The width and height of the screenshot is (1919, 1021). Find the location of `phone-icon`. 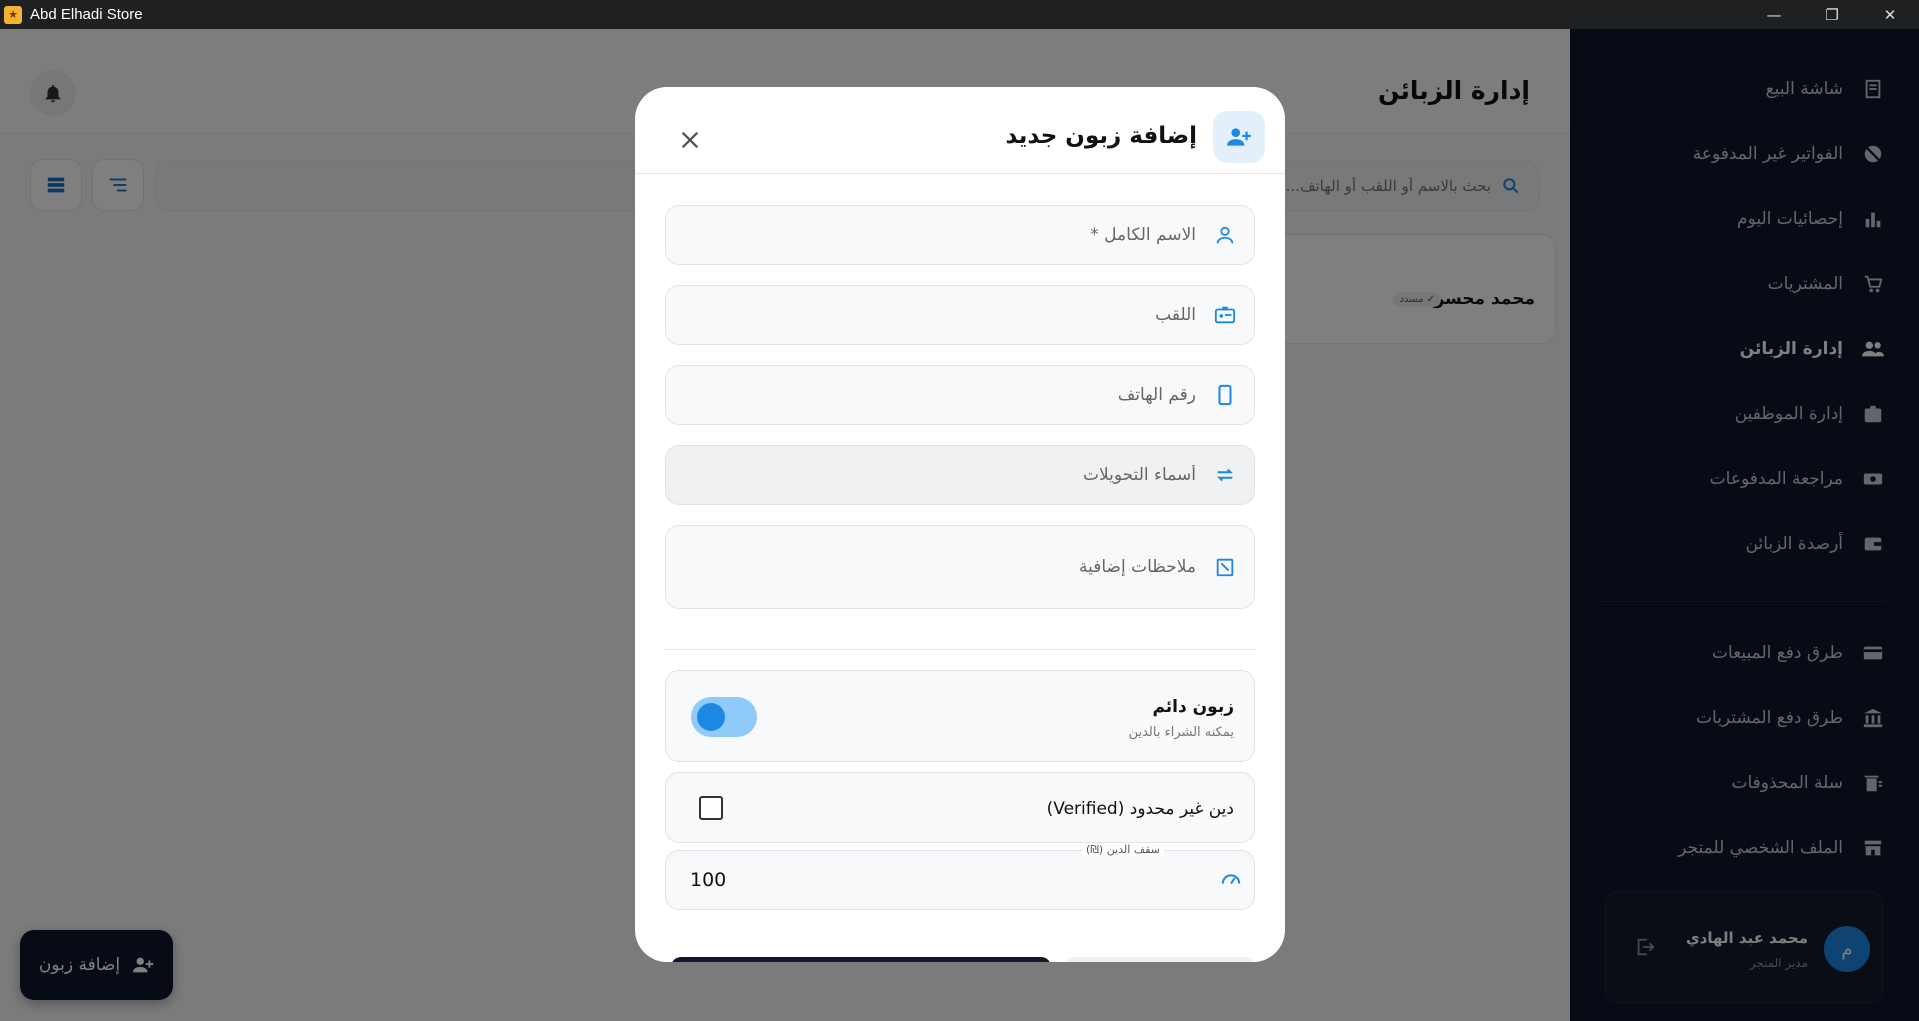

phone-icon is located at coordinates (1225, 395).